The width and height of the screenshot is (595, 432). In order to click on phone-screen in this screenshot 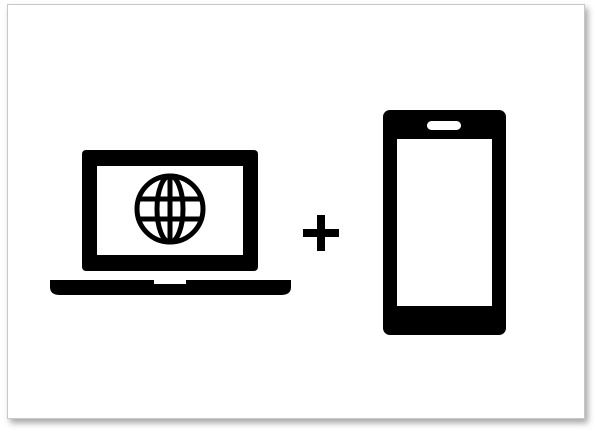, I will do `click(444, 222)`.